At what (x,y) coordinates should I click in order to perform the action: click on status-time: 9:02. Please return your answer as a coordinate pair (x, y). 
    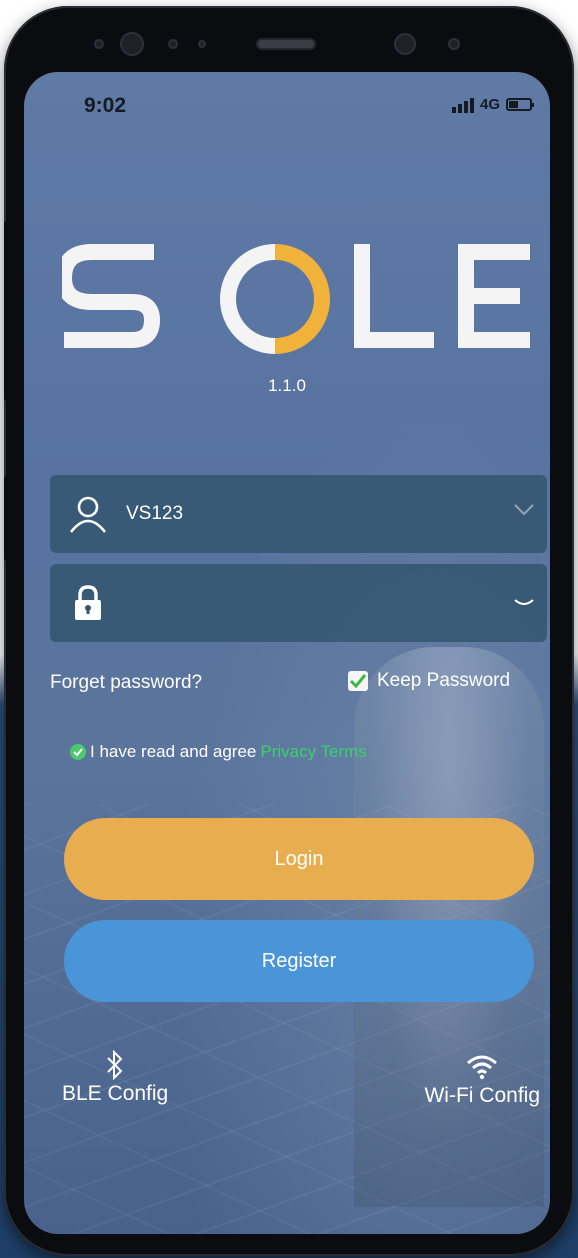
    Looking at the image, I should click on (105, 105).